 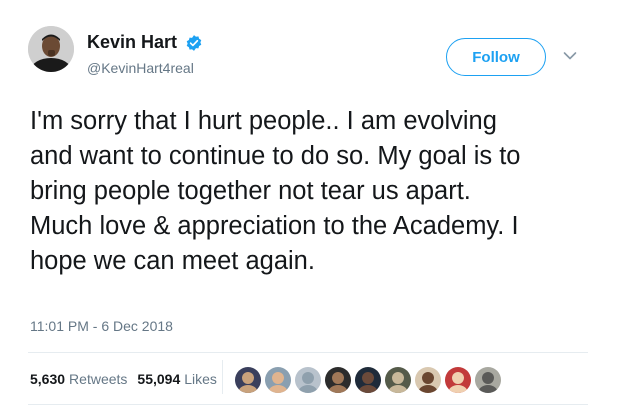 I want to click on likes-count: 55,094, so click(x=159, y=379).